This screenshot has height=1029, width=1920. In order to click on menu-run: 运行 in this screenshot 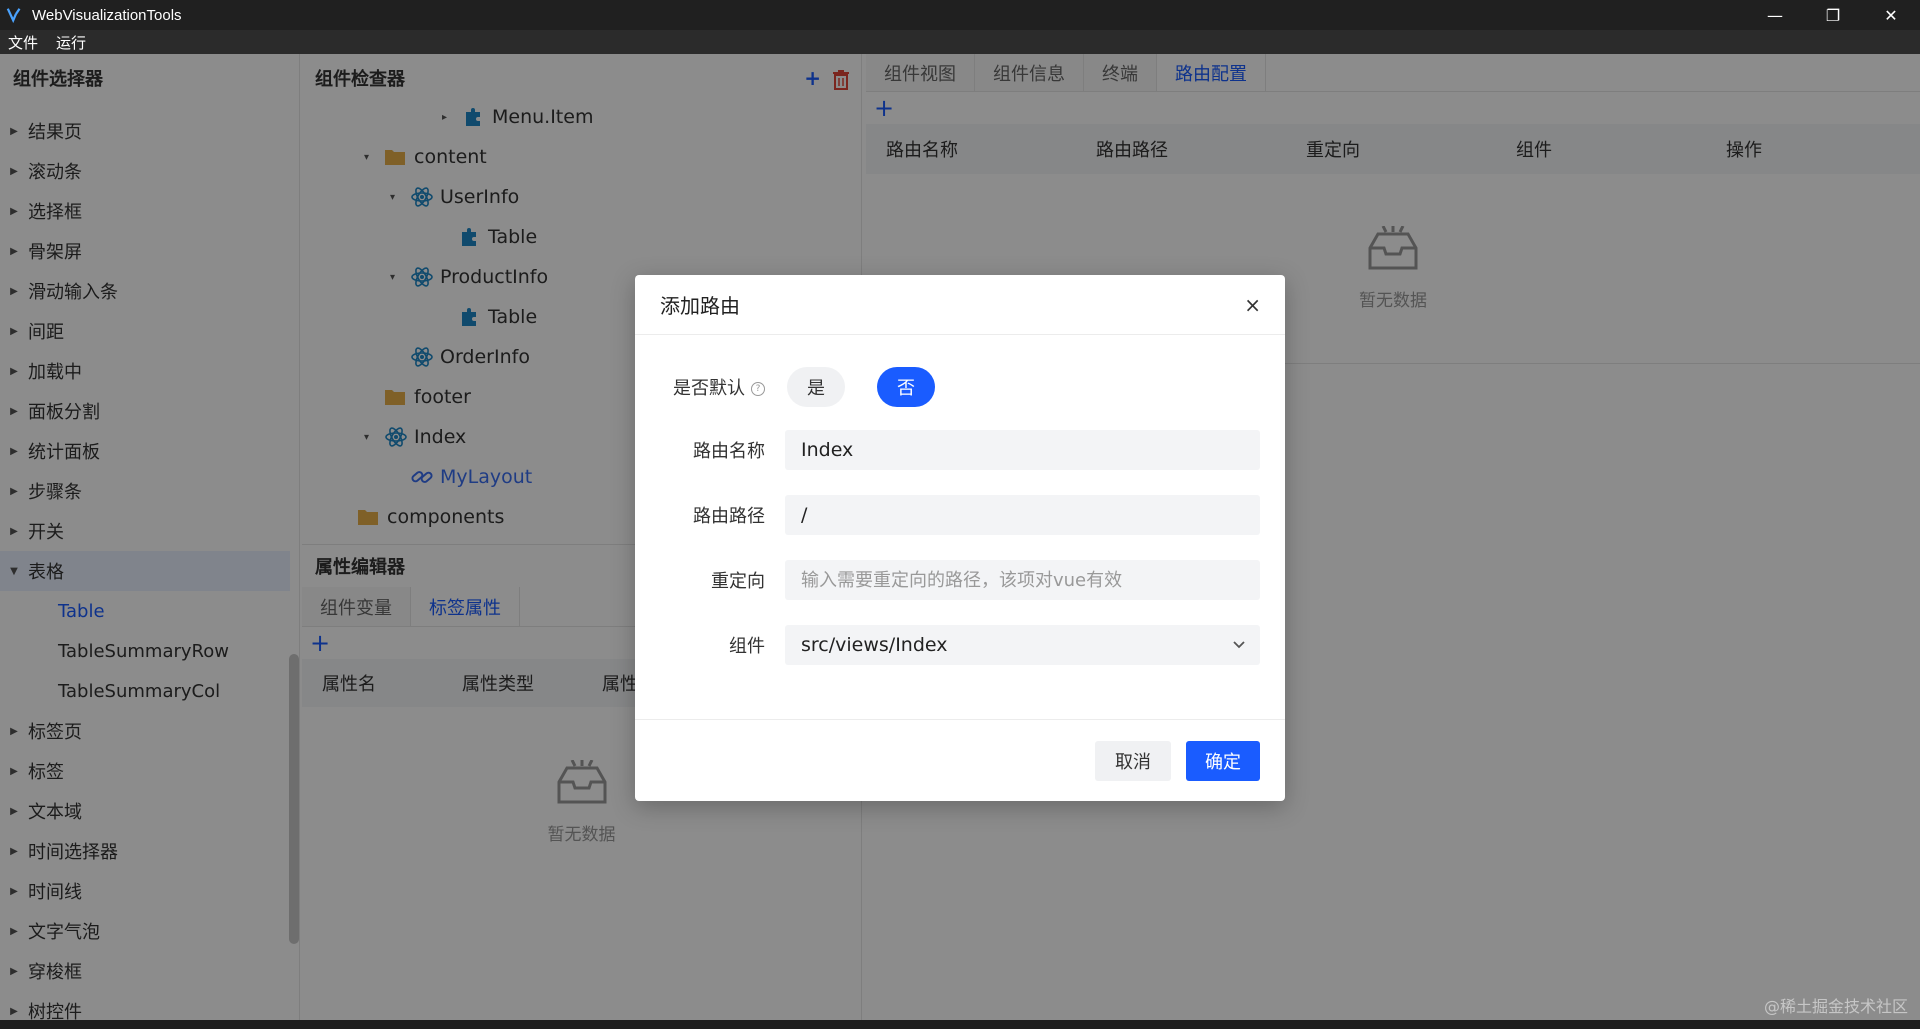, I will do `click(71, 42)`.